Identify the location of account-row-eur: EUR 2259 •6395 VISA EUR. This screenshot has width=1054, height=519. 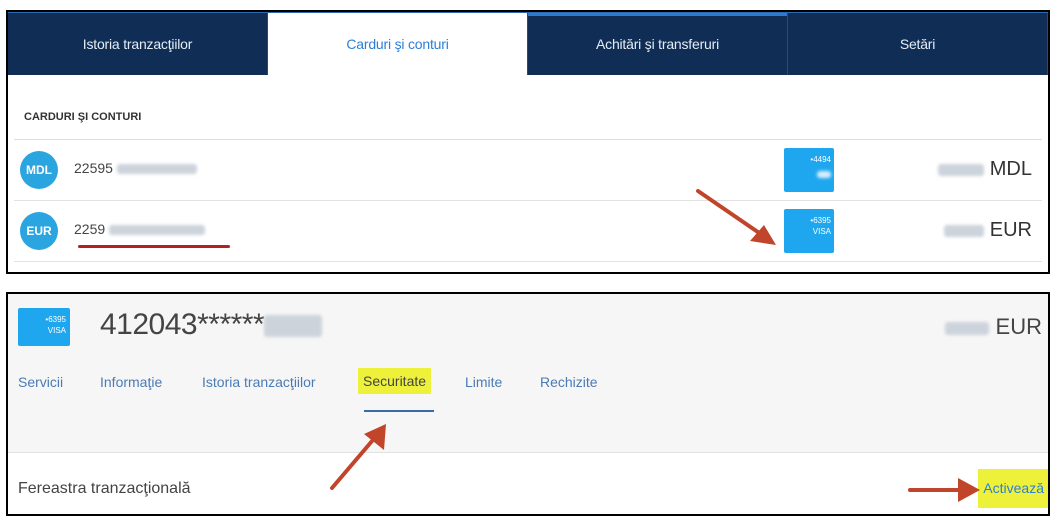
(528, 231).